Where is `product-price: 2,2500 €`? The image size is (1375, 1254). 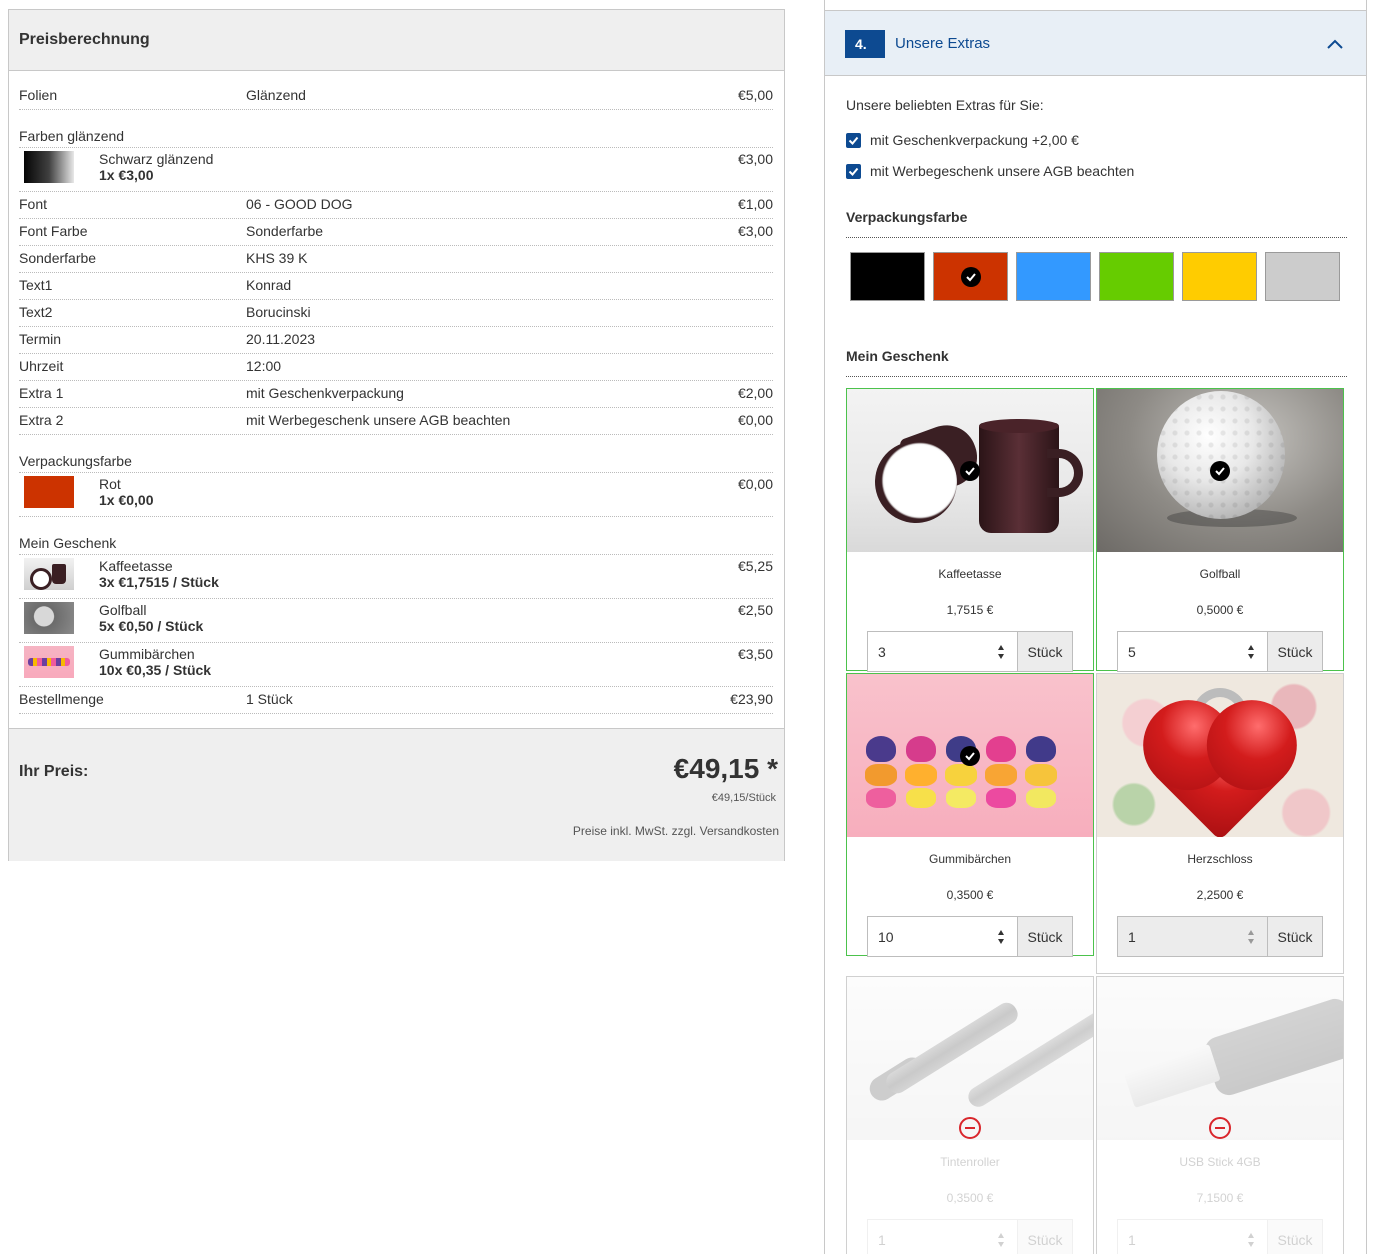
product-price: 2,2500 € is located at coordinates (1220, 895).